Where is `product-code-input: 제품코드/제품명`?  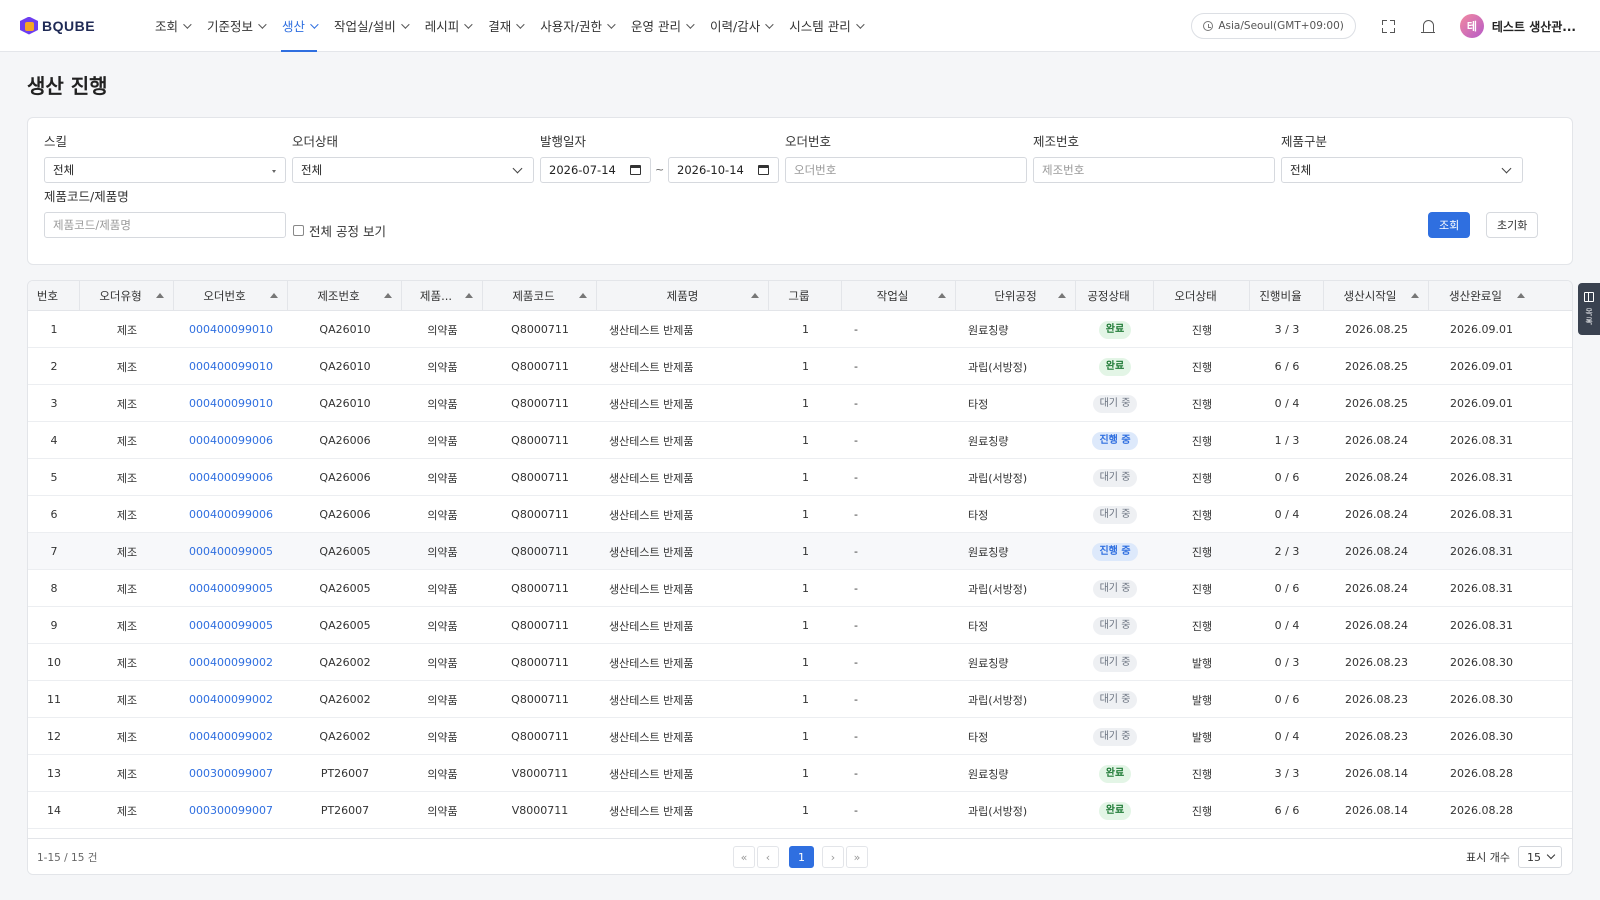 product-code-input: 제품코드/제품명 is located at coordinates (165, 225).